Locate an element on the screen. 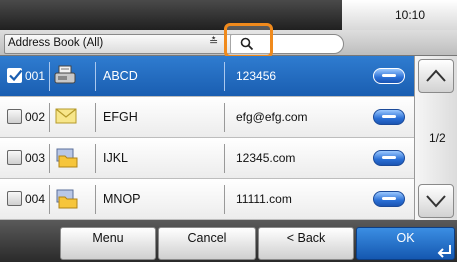  enter-icon is located at coordinates (444, 251).